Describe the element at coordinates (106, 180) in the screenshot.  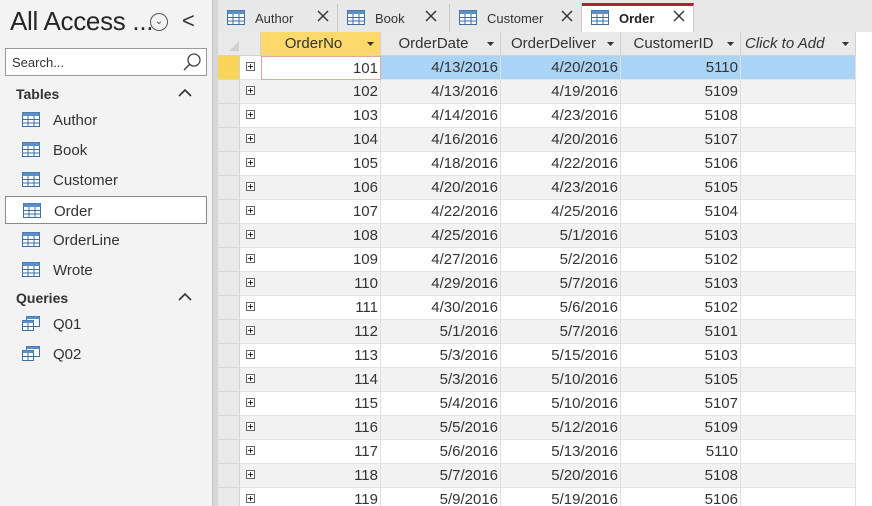
I see `nav-item-customer: Customer` at that location.